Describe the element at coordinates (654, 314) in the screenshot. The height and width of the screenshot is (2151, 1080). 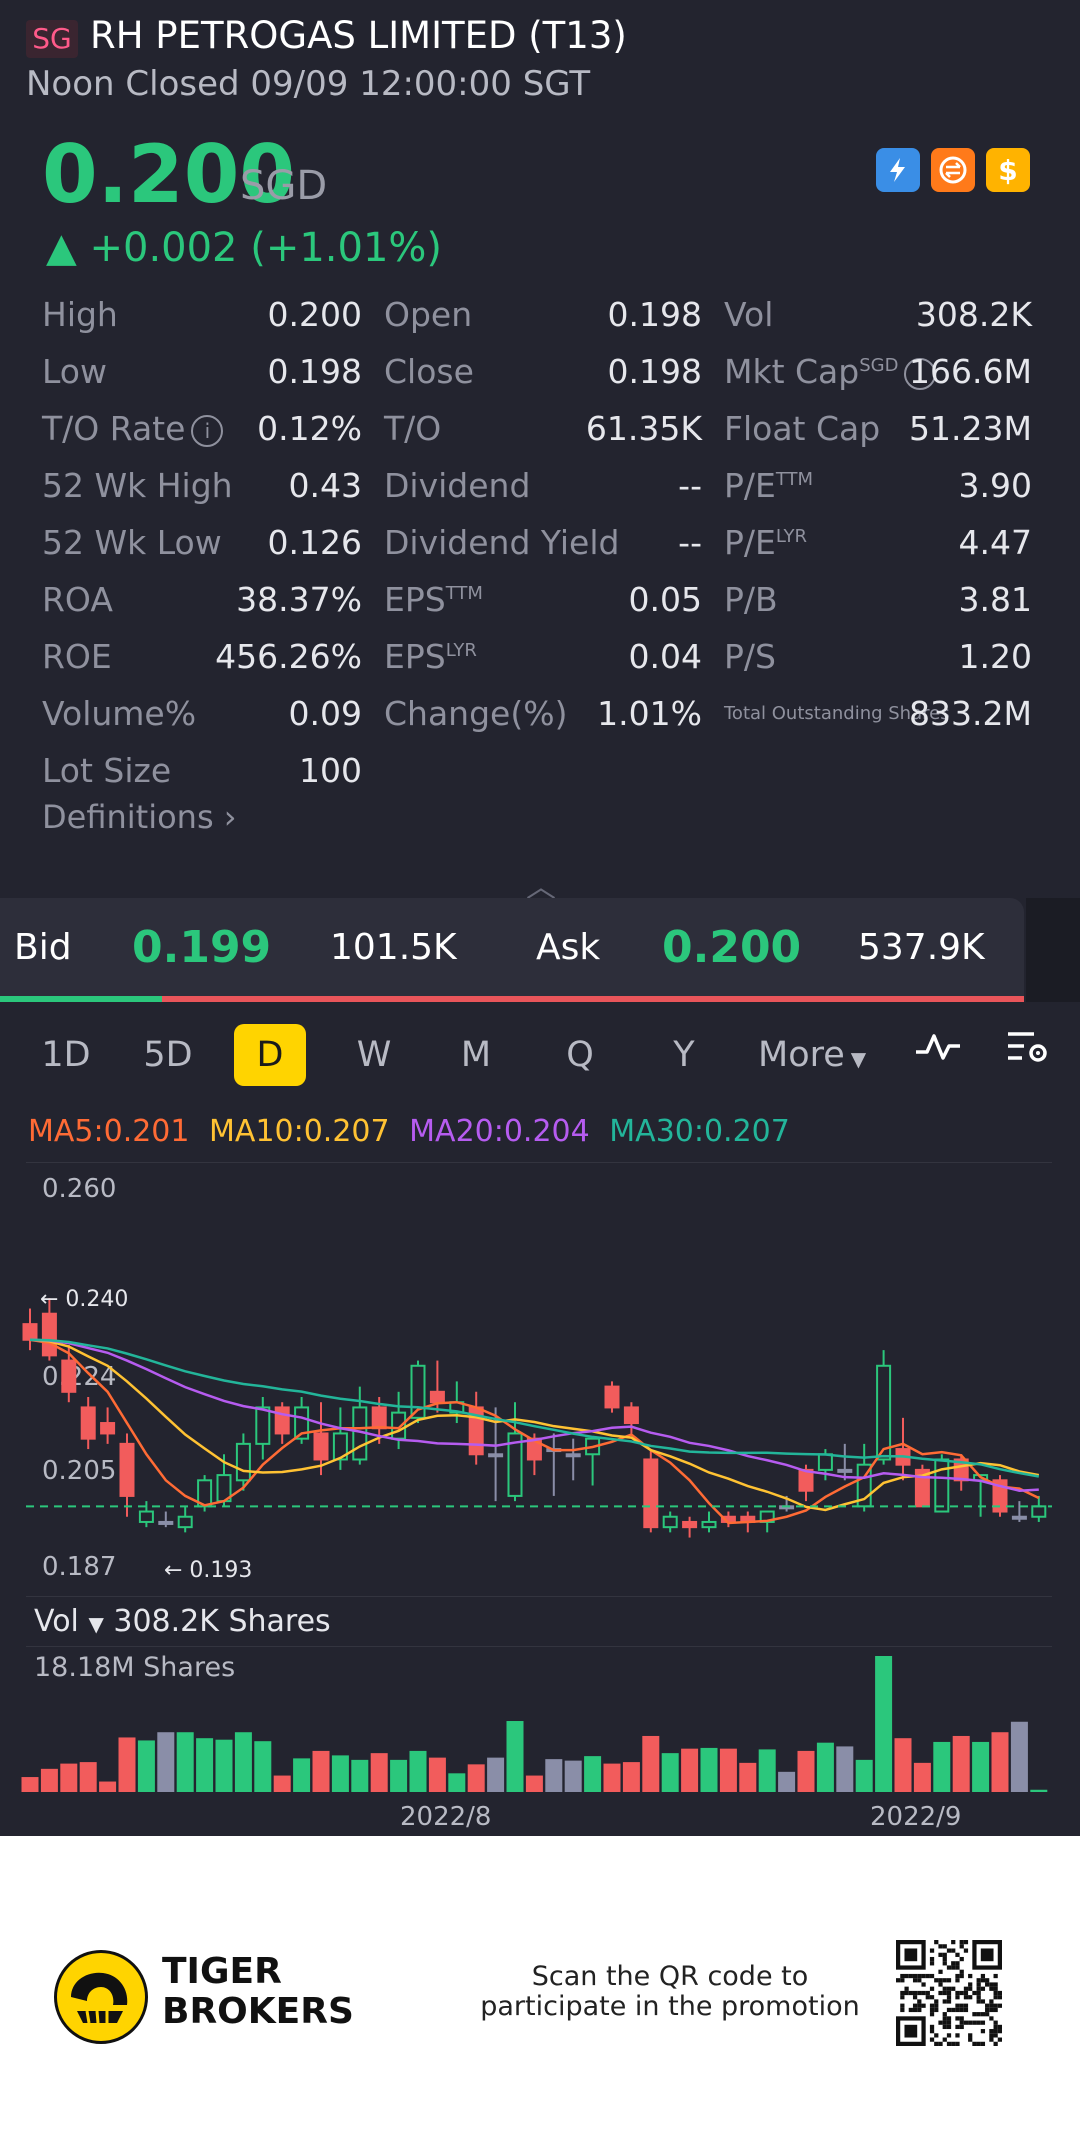
I see `stat-value: 0.198` at that location.